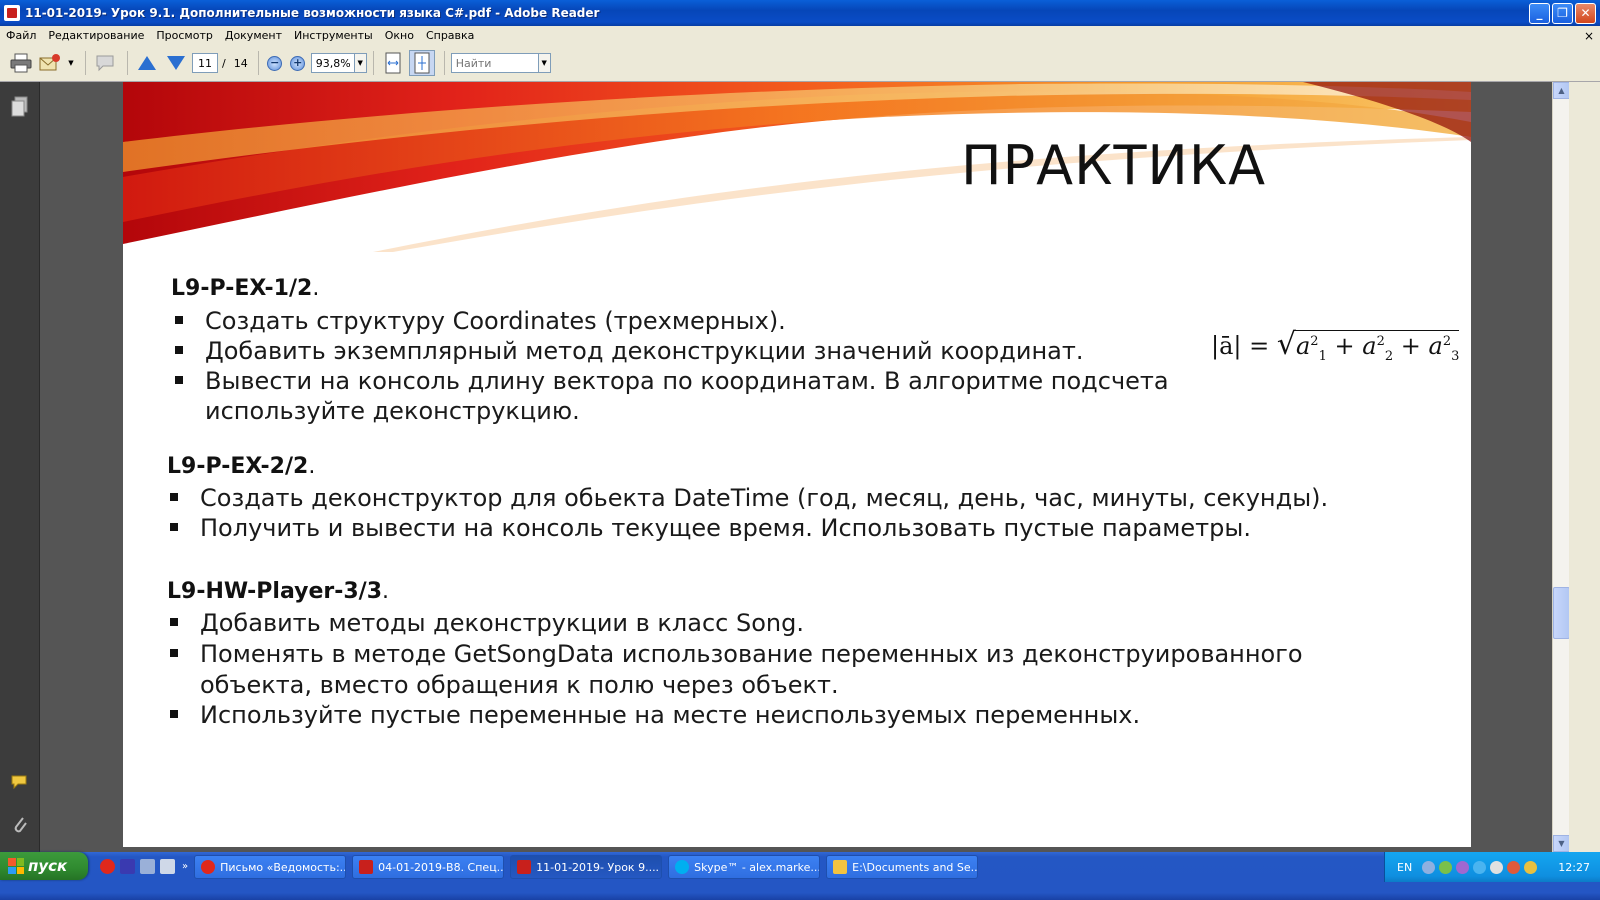  I want to click on formula-exp: 2, so click(1314, 341).